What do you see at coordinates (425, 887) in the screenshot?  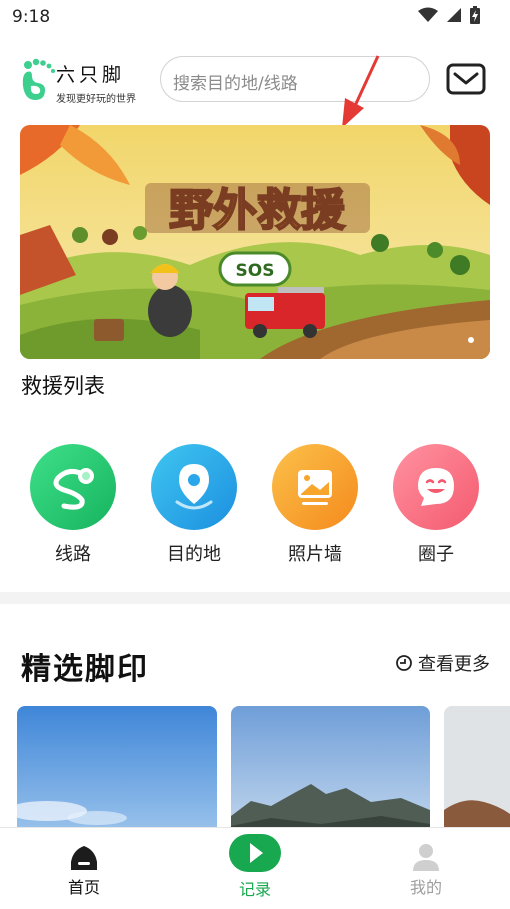 I see `tab-label: 我的` at bounding box center [425, 887].